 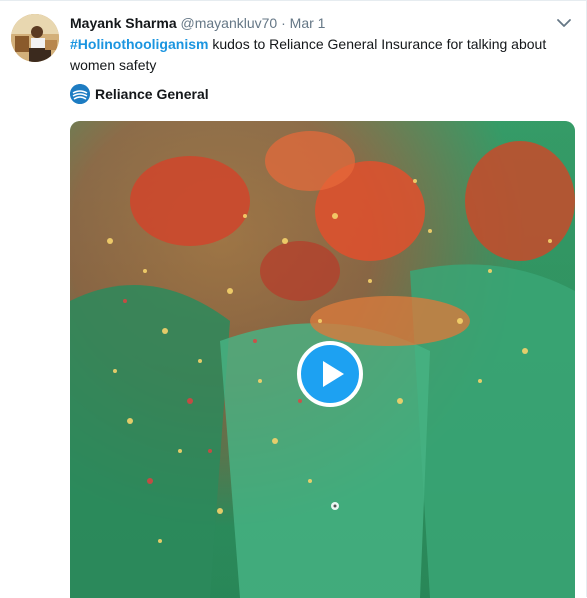 I want to click on reliance-general-logo-icon, so click(x=80, y=94).